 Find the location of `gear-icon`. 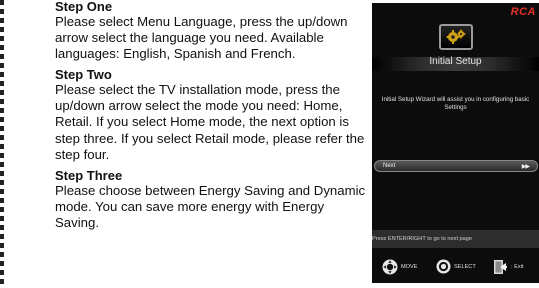

gear-icon is located at coordinates (456, 37).